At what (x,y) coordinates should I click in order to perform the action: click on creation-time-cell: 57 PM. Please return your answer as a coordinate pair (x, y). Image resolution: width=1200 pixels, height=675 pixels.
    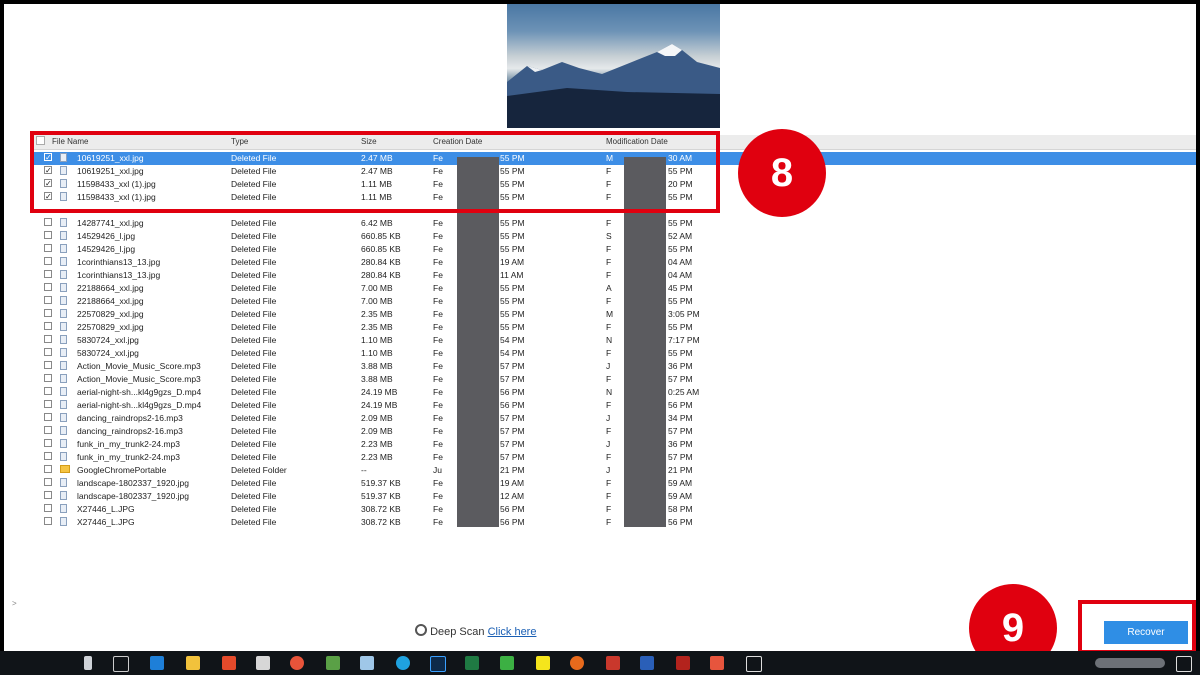
    Looking at the image, I should click on (512, 418).